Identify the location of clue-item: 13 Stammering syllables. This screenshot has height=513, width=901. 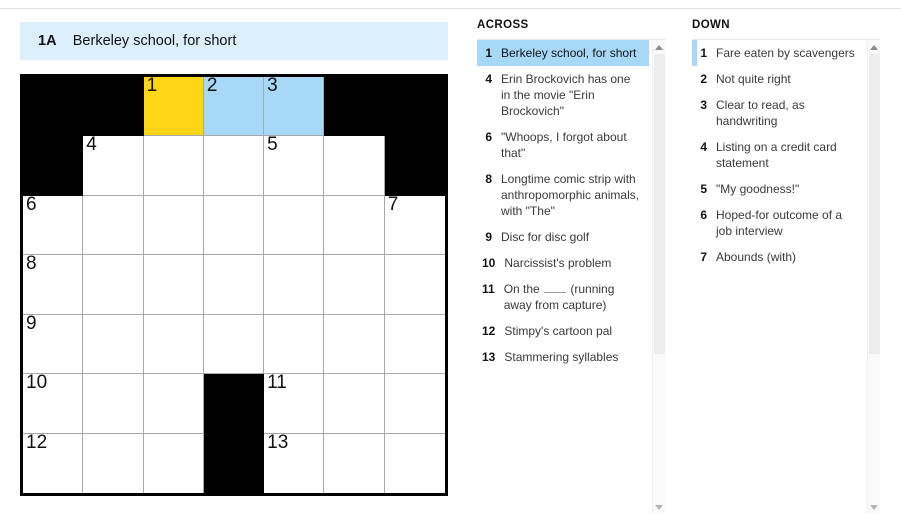
(563, 357).